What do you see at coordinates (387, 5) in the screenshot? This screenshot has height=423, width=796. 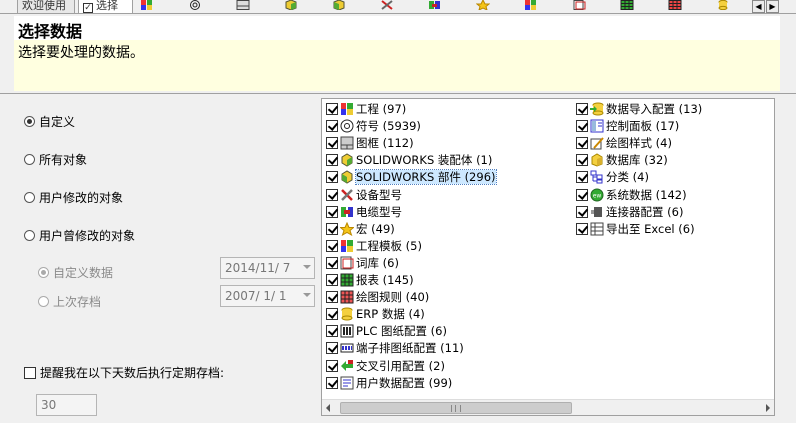 I see `tools-icon` at bounding box center [387, 5].